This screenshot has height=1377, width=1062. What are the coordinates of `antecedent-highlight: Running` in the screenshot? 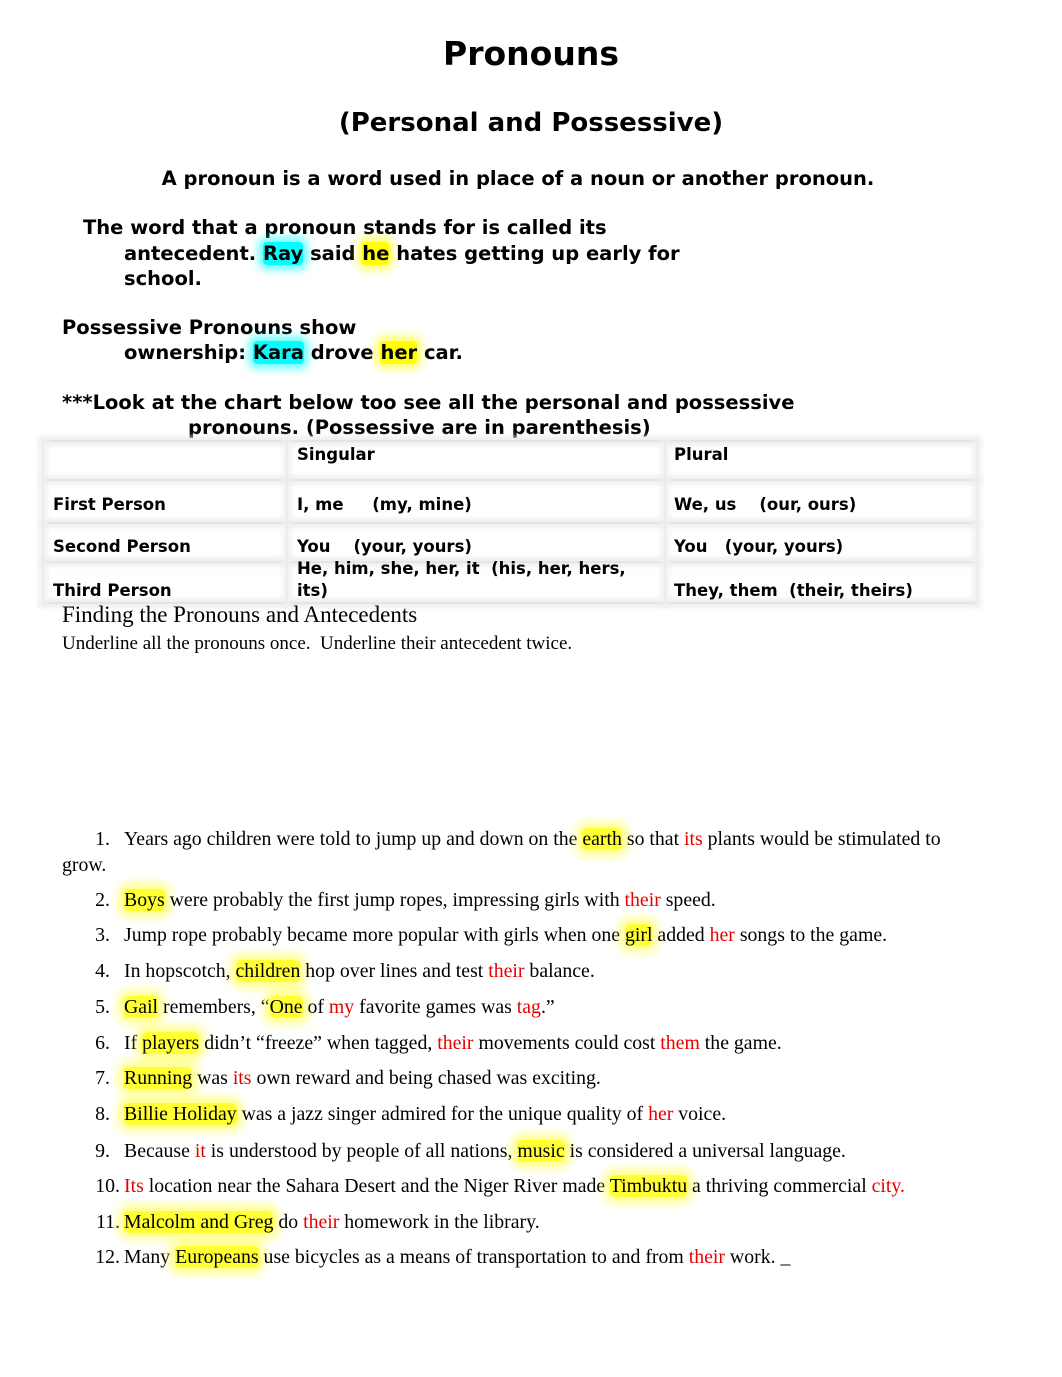 It's located at (158, 1078).